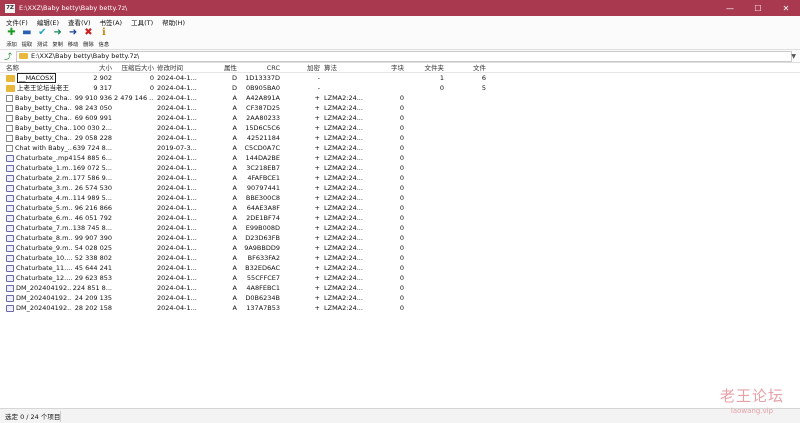 Image resolution: width=800 pixels, height=423 pixels. Describe the element at coordinates (387, 68) in the screenshot. I see `col-block-header: 字块` at that location.